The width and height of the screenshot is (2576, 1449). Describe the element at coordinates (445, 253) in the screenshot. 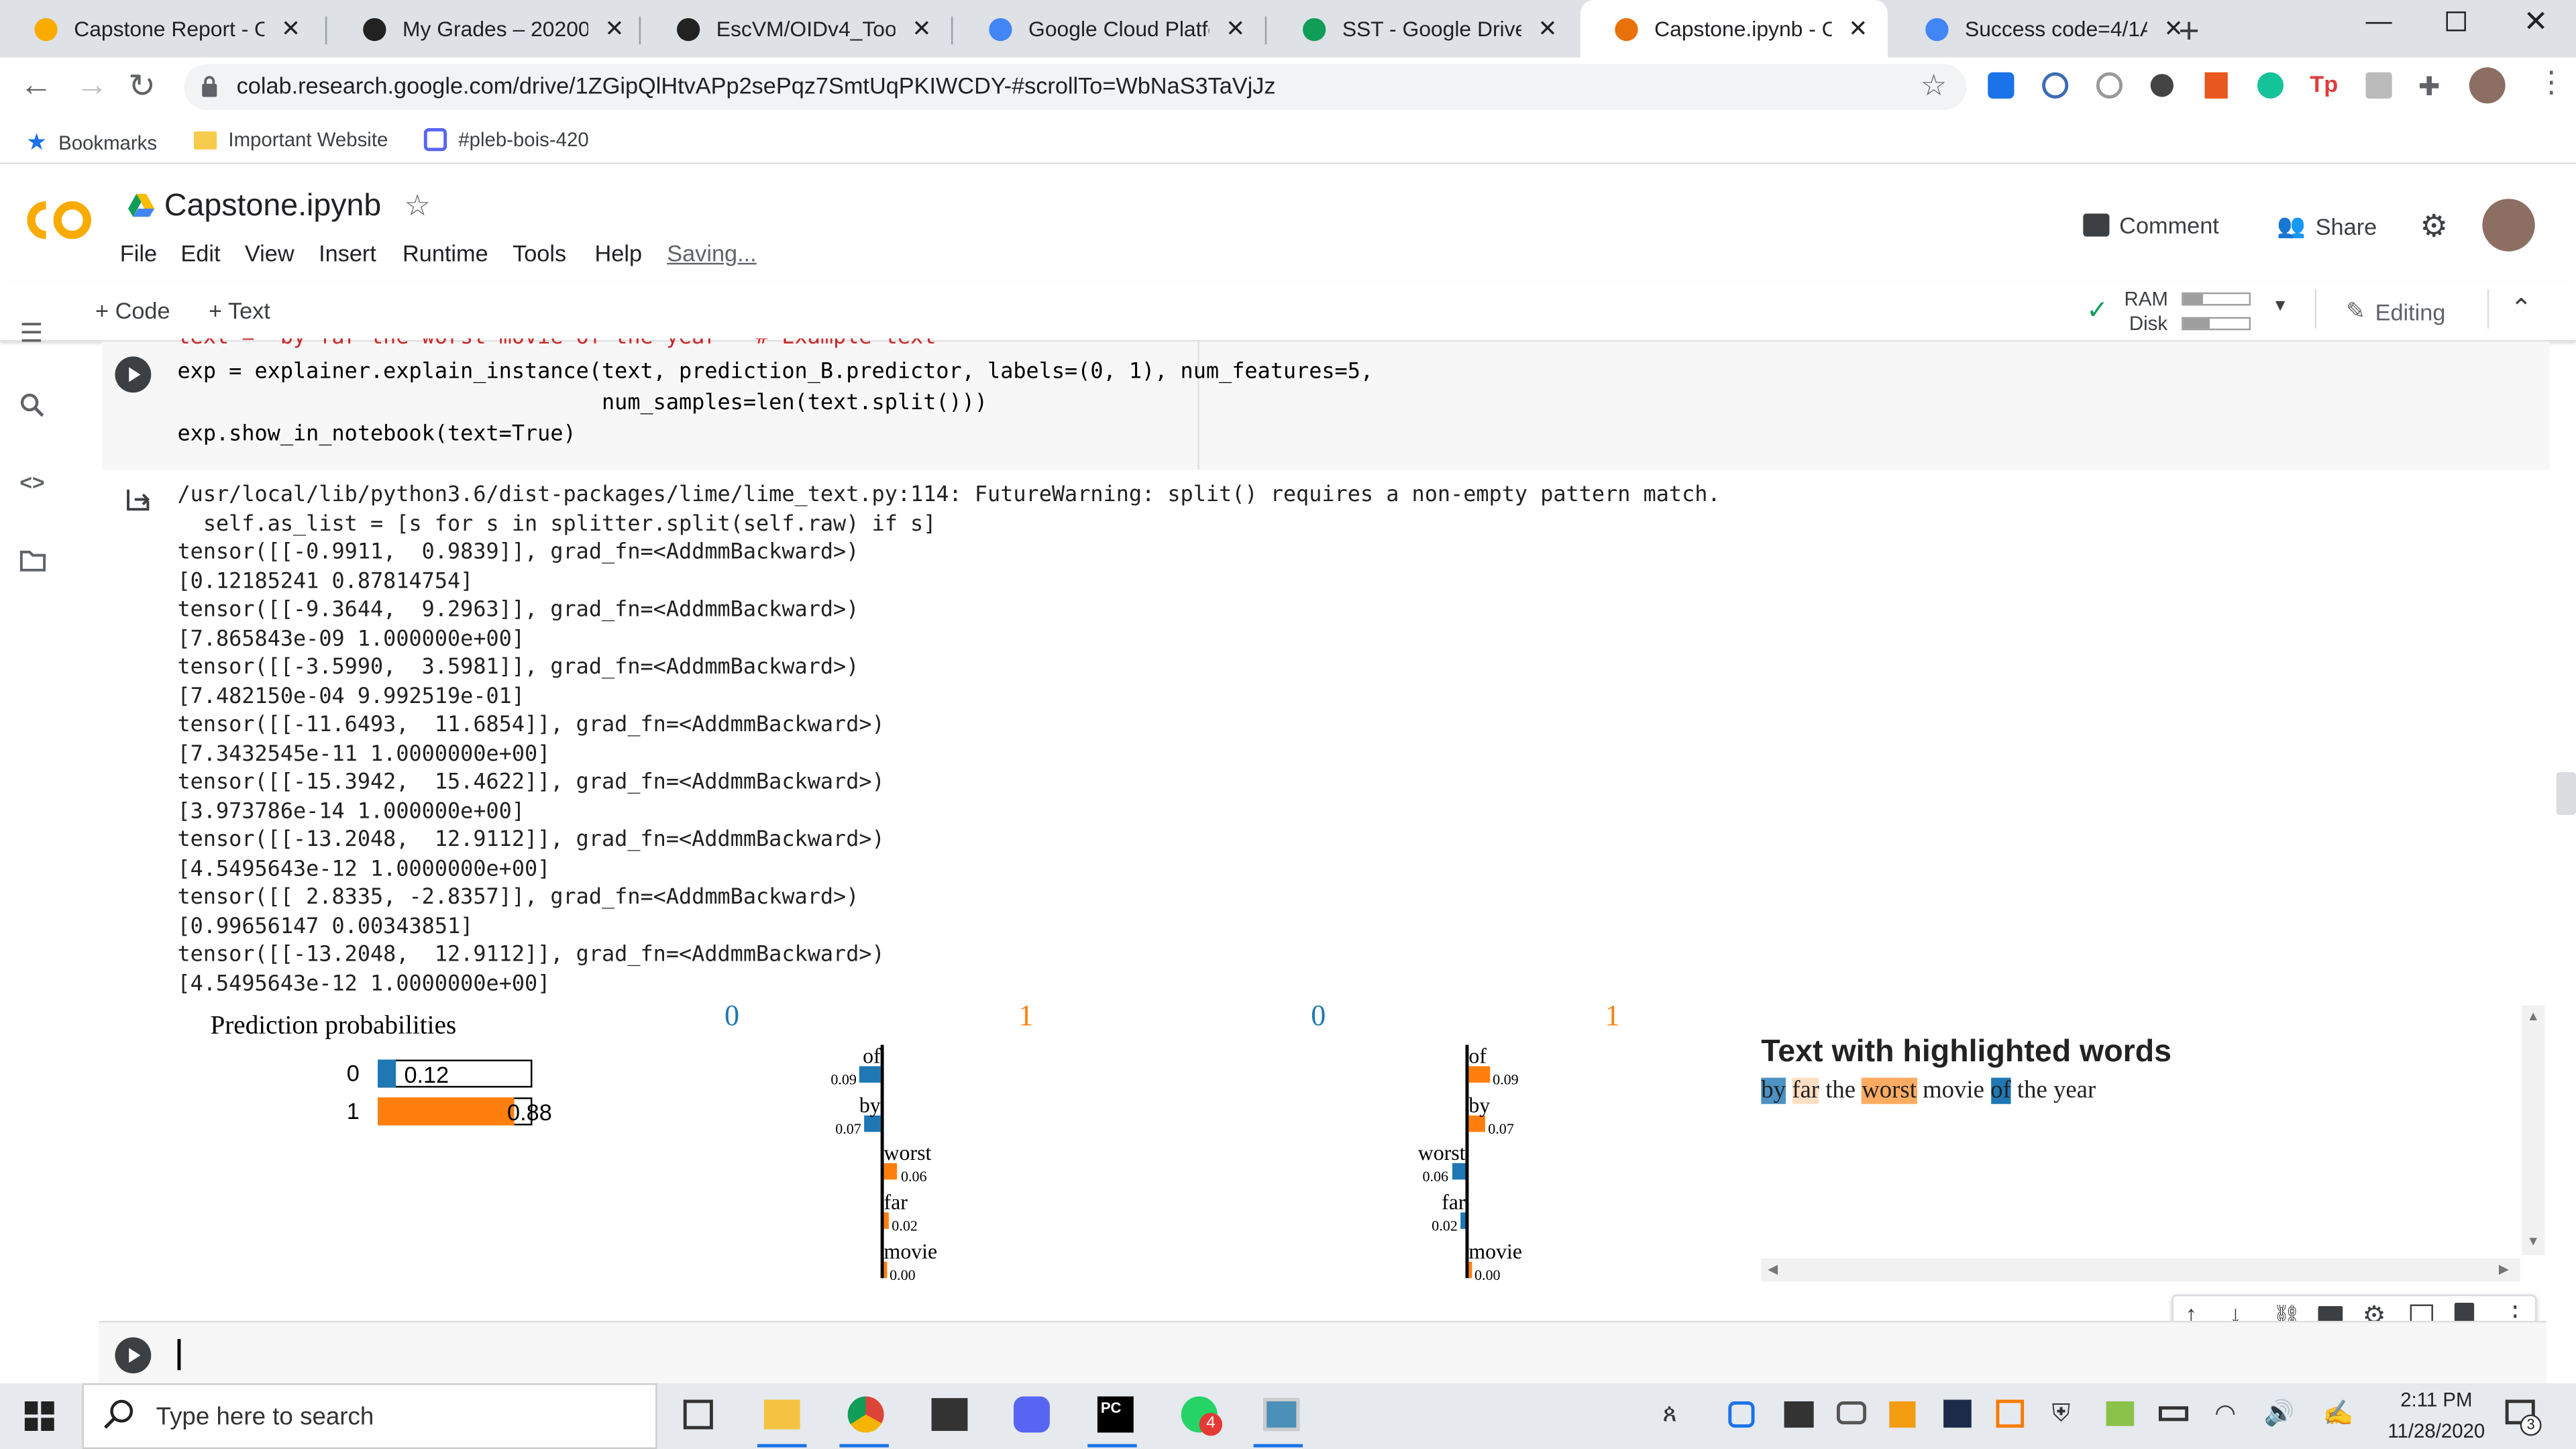

I see `menu-runtime: Runtime` at that location.